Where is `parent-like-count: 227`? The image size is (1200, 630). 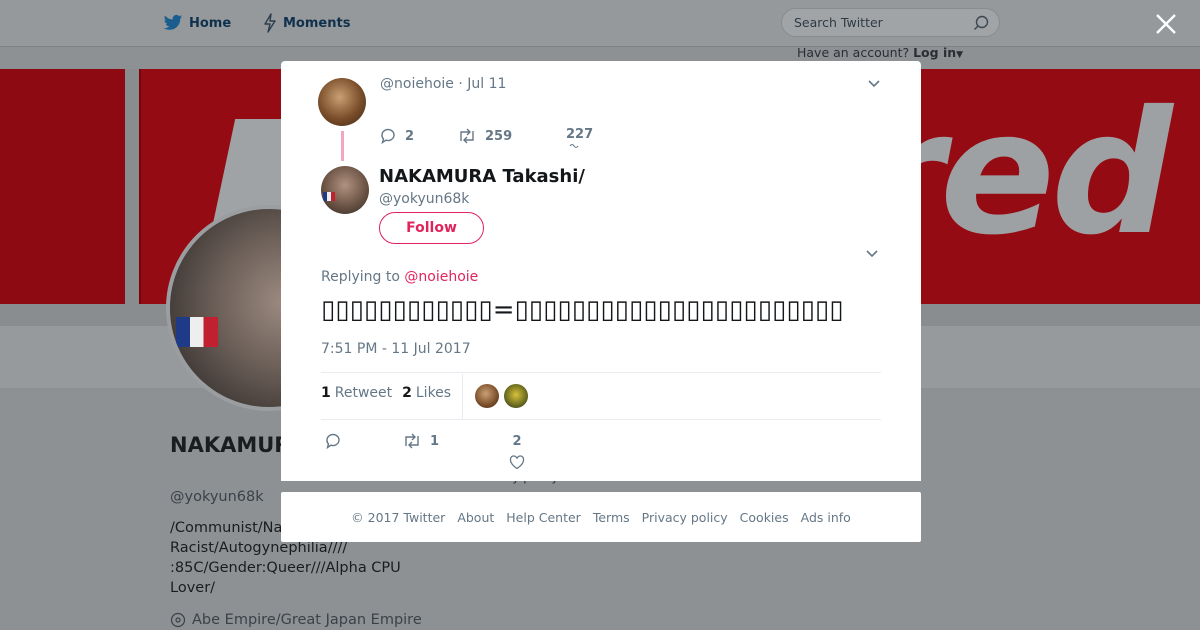 parent-like-count: 227 is located at coordinates (580, 134).